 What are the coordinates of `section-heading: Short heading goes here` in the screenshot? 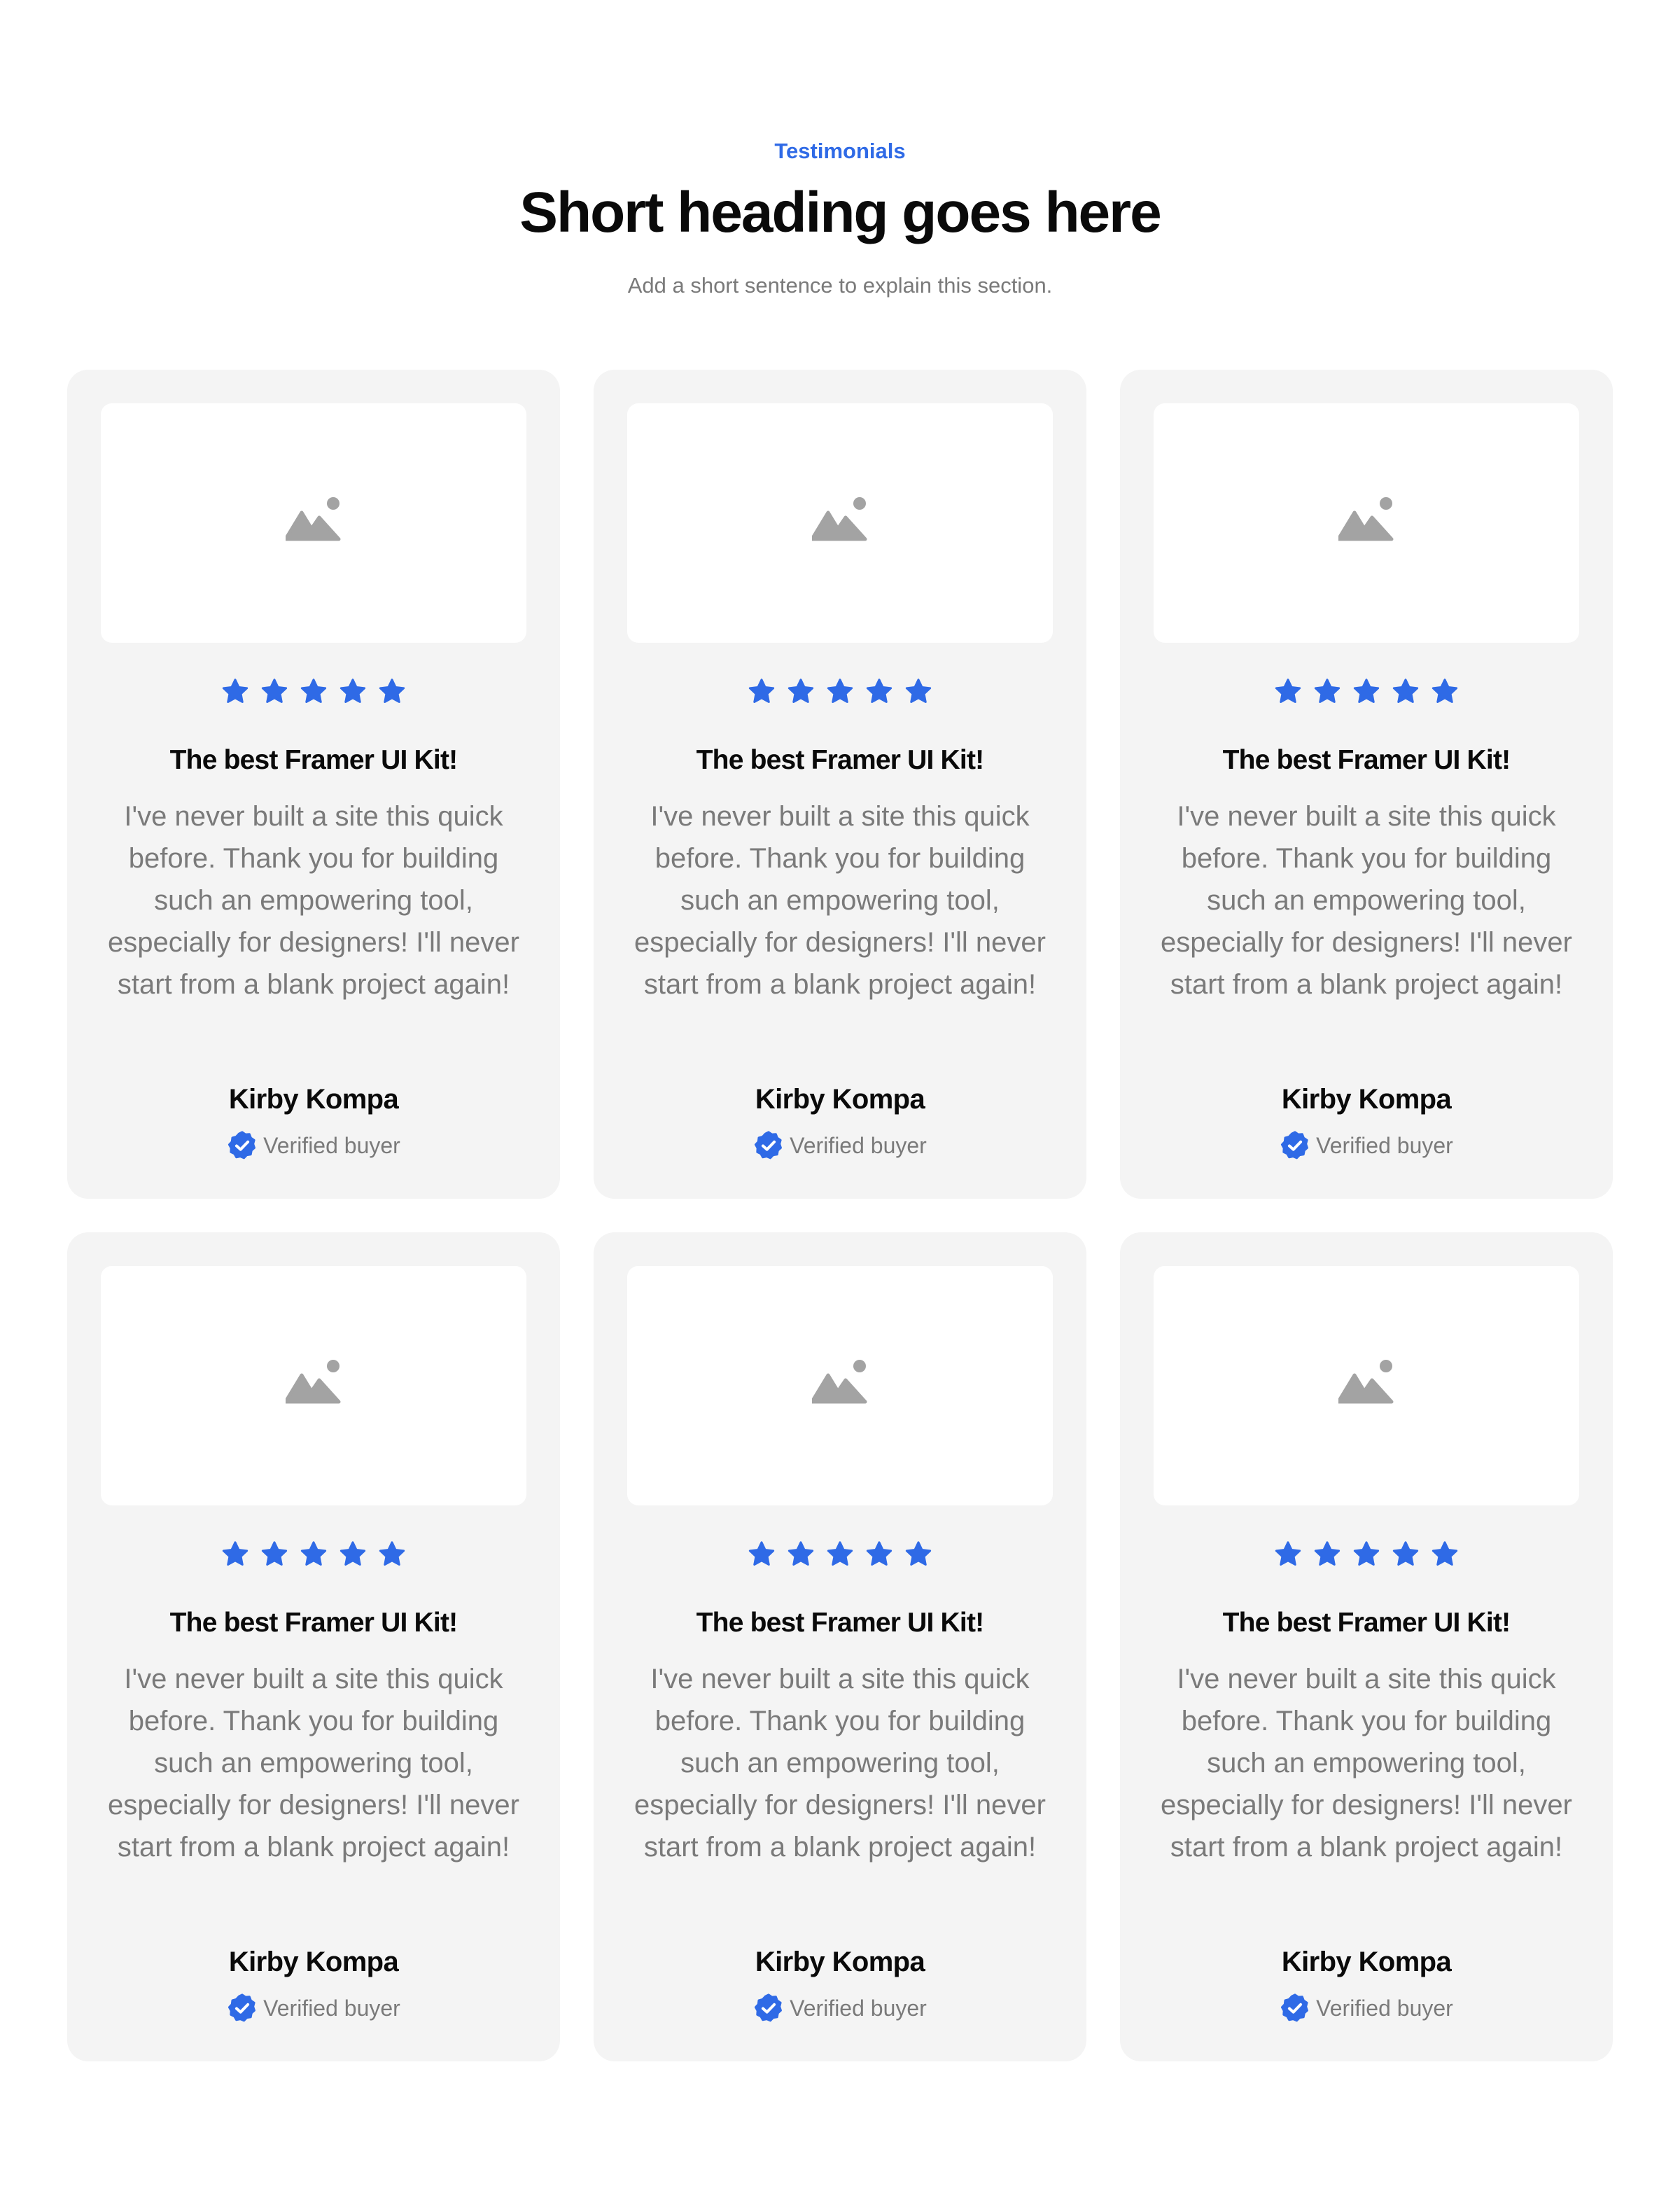 It's located at (840, 212).